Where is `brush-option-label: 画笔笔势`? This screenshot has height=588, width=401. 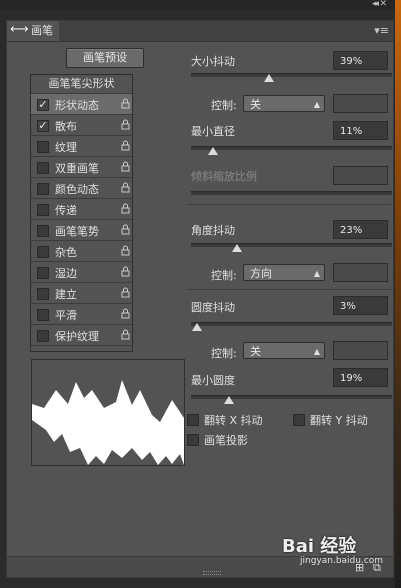 brush-option-label: 画笔笔势 is located at coordinates (77, 231).